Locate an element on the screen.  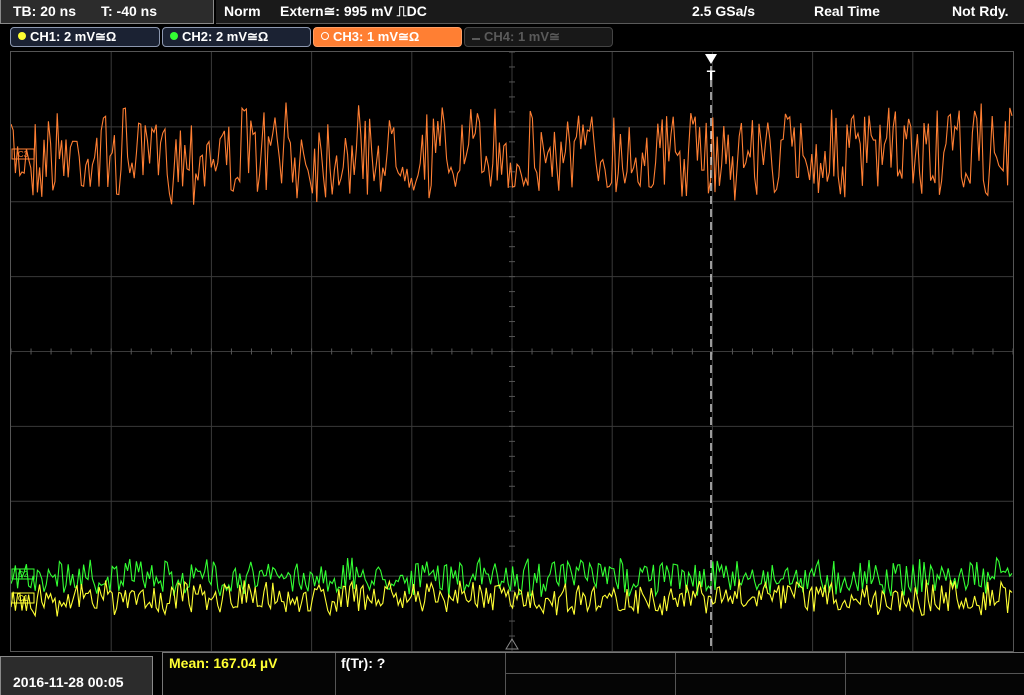
ch1-marker-label: C1 is located at coordinates (23, 598).